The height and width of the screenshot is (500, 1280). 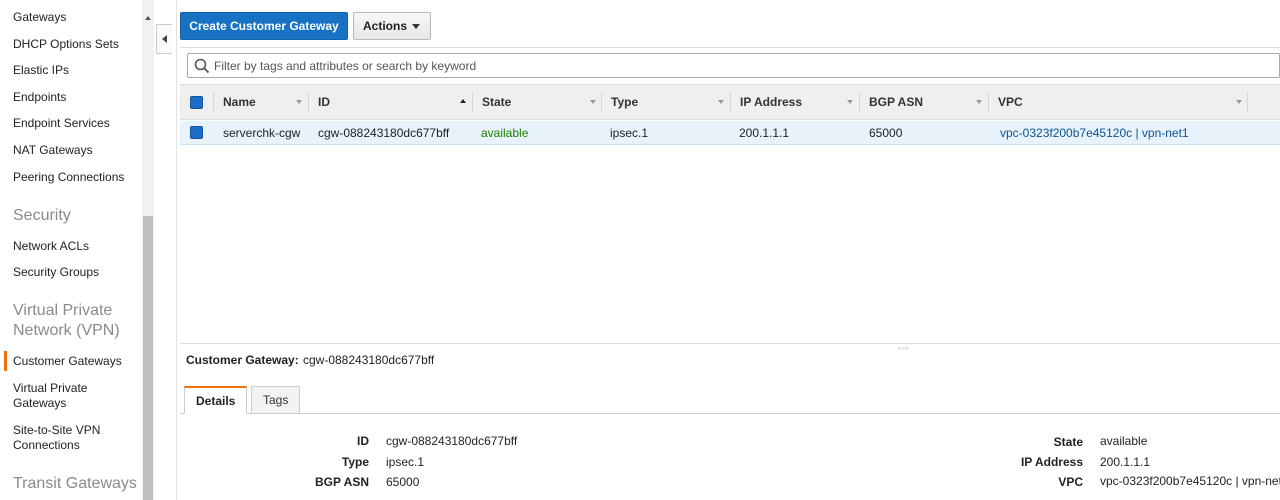 I want to click on sidebar-item-virtual-private-gateways-line2: Gateways, so click(x=39, y=403).